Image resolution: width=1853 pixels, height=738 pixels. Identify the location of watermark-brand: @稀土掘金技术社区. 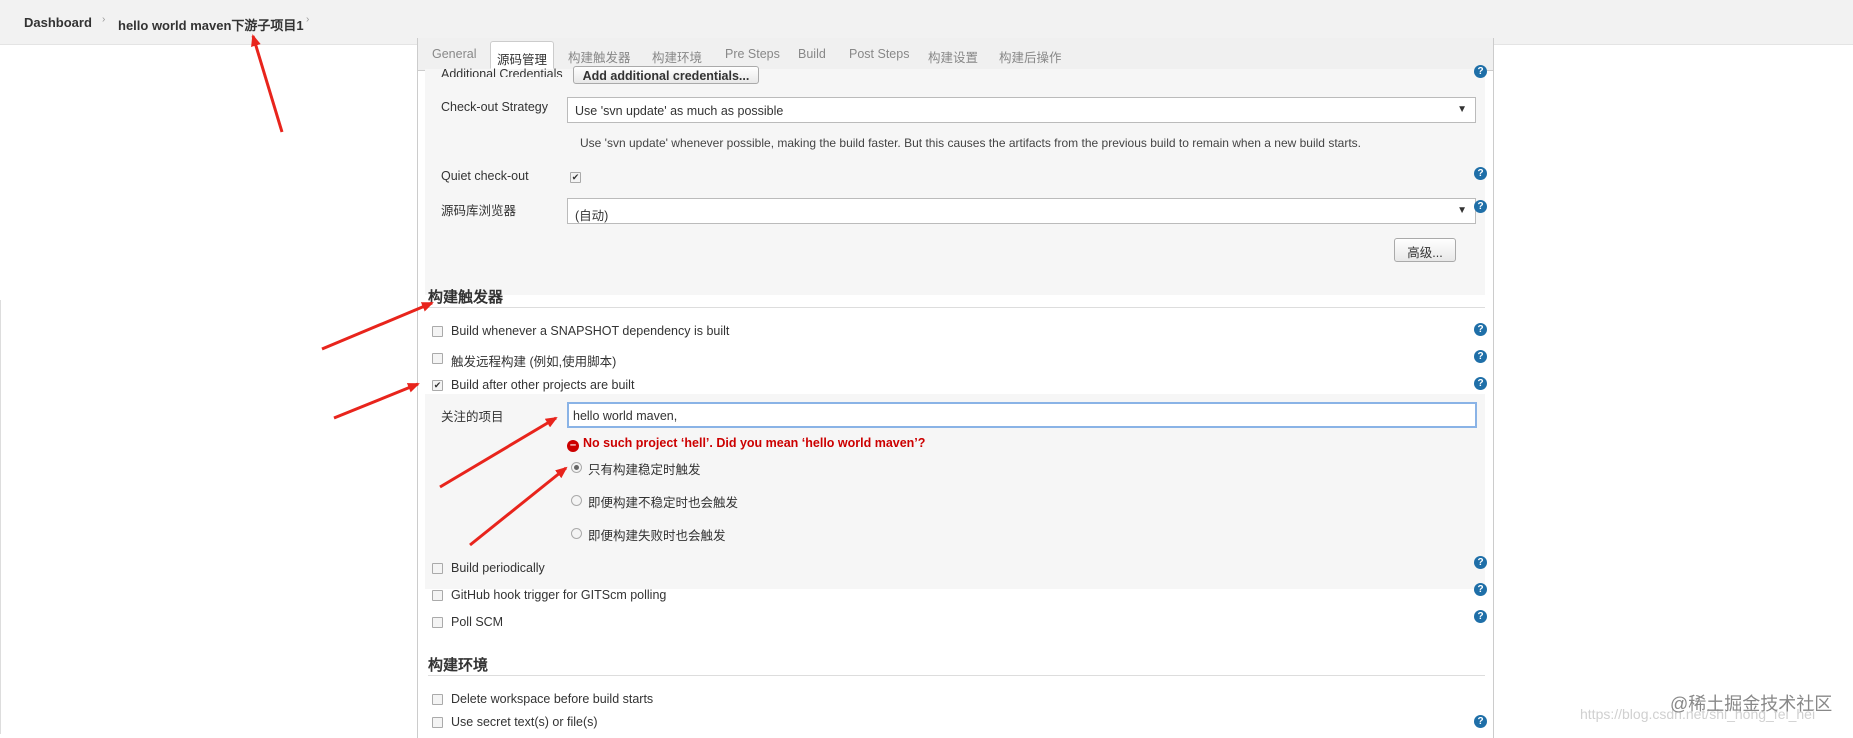
(1751, 704).